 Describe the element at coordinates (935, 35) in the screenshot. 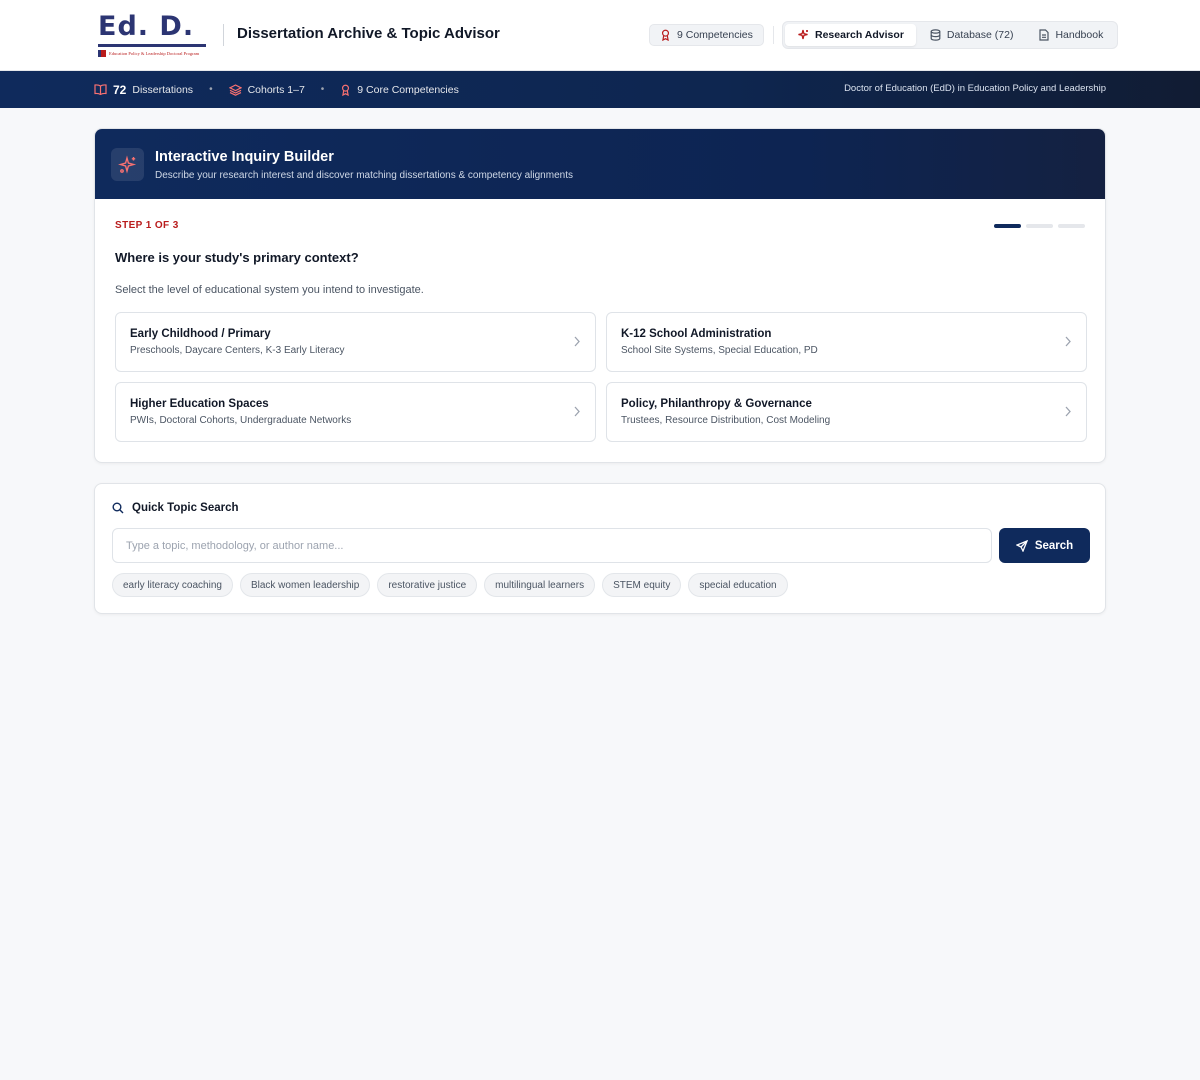

I see `database-icon` at that location.